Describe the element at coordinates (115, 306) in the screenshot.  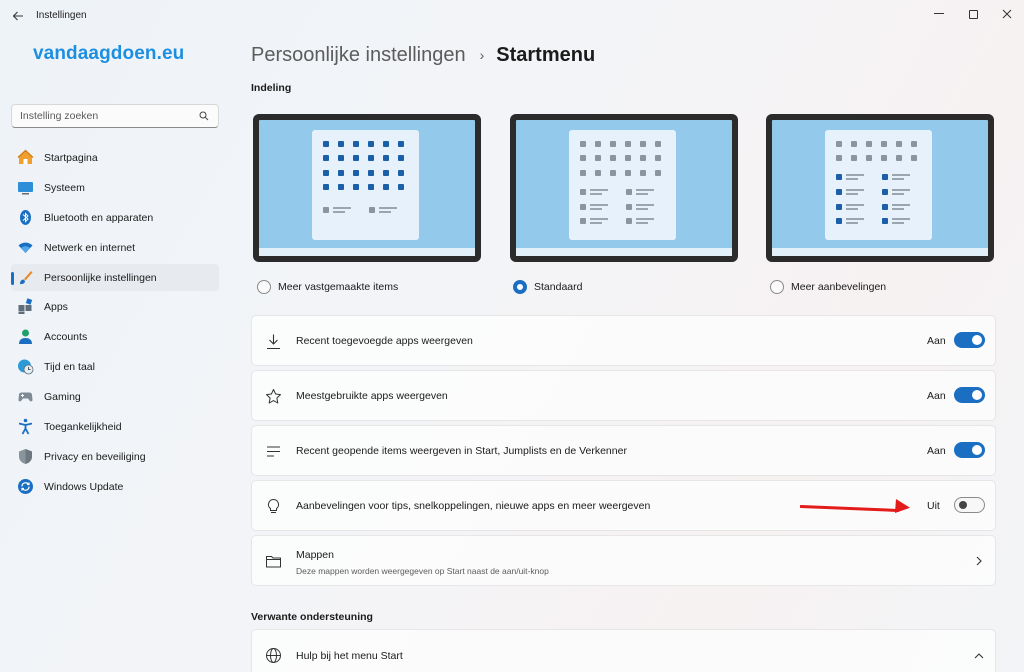
I see `sidebar-item-apps: Apps` at that location.